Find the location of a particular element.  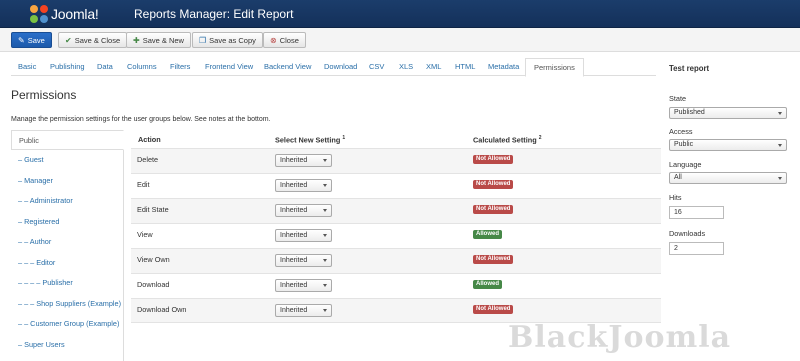

access-select: Public is located at coordinates (728, 145).